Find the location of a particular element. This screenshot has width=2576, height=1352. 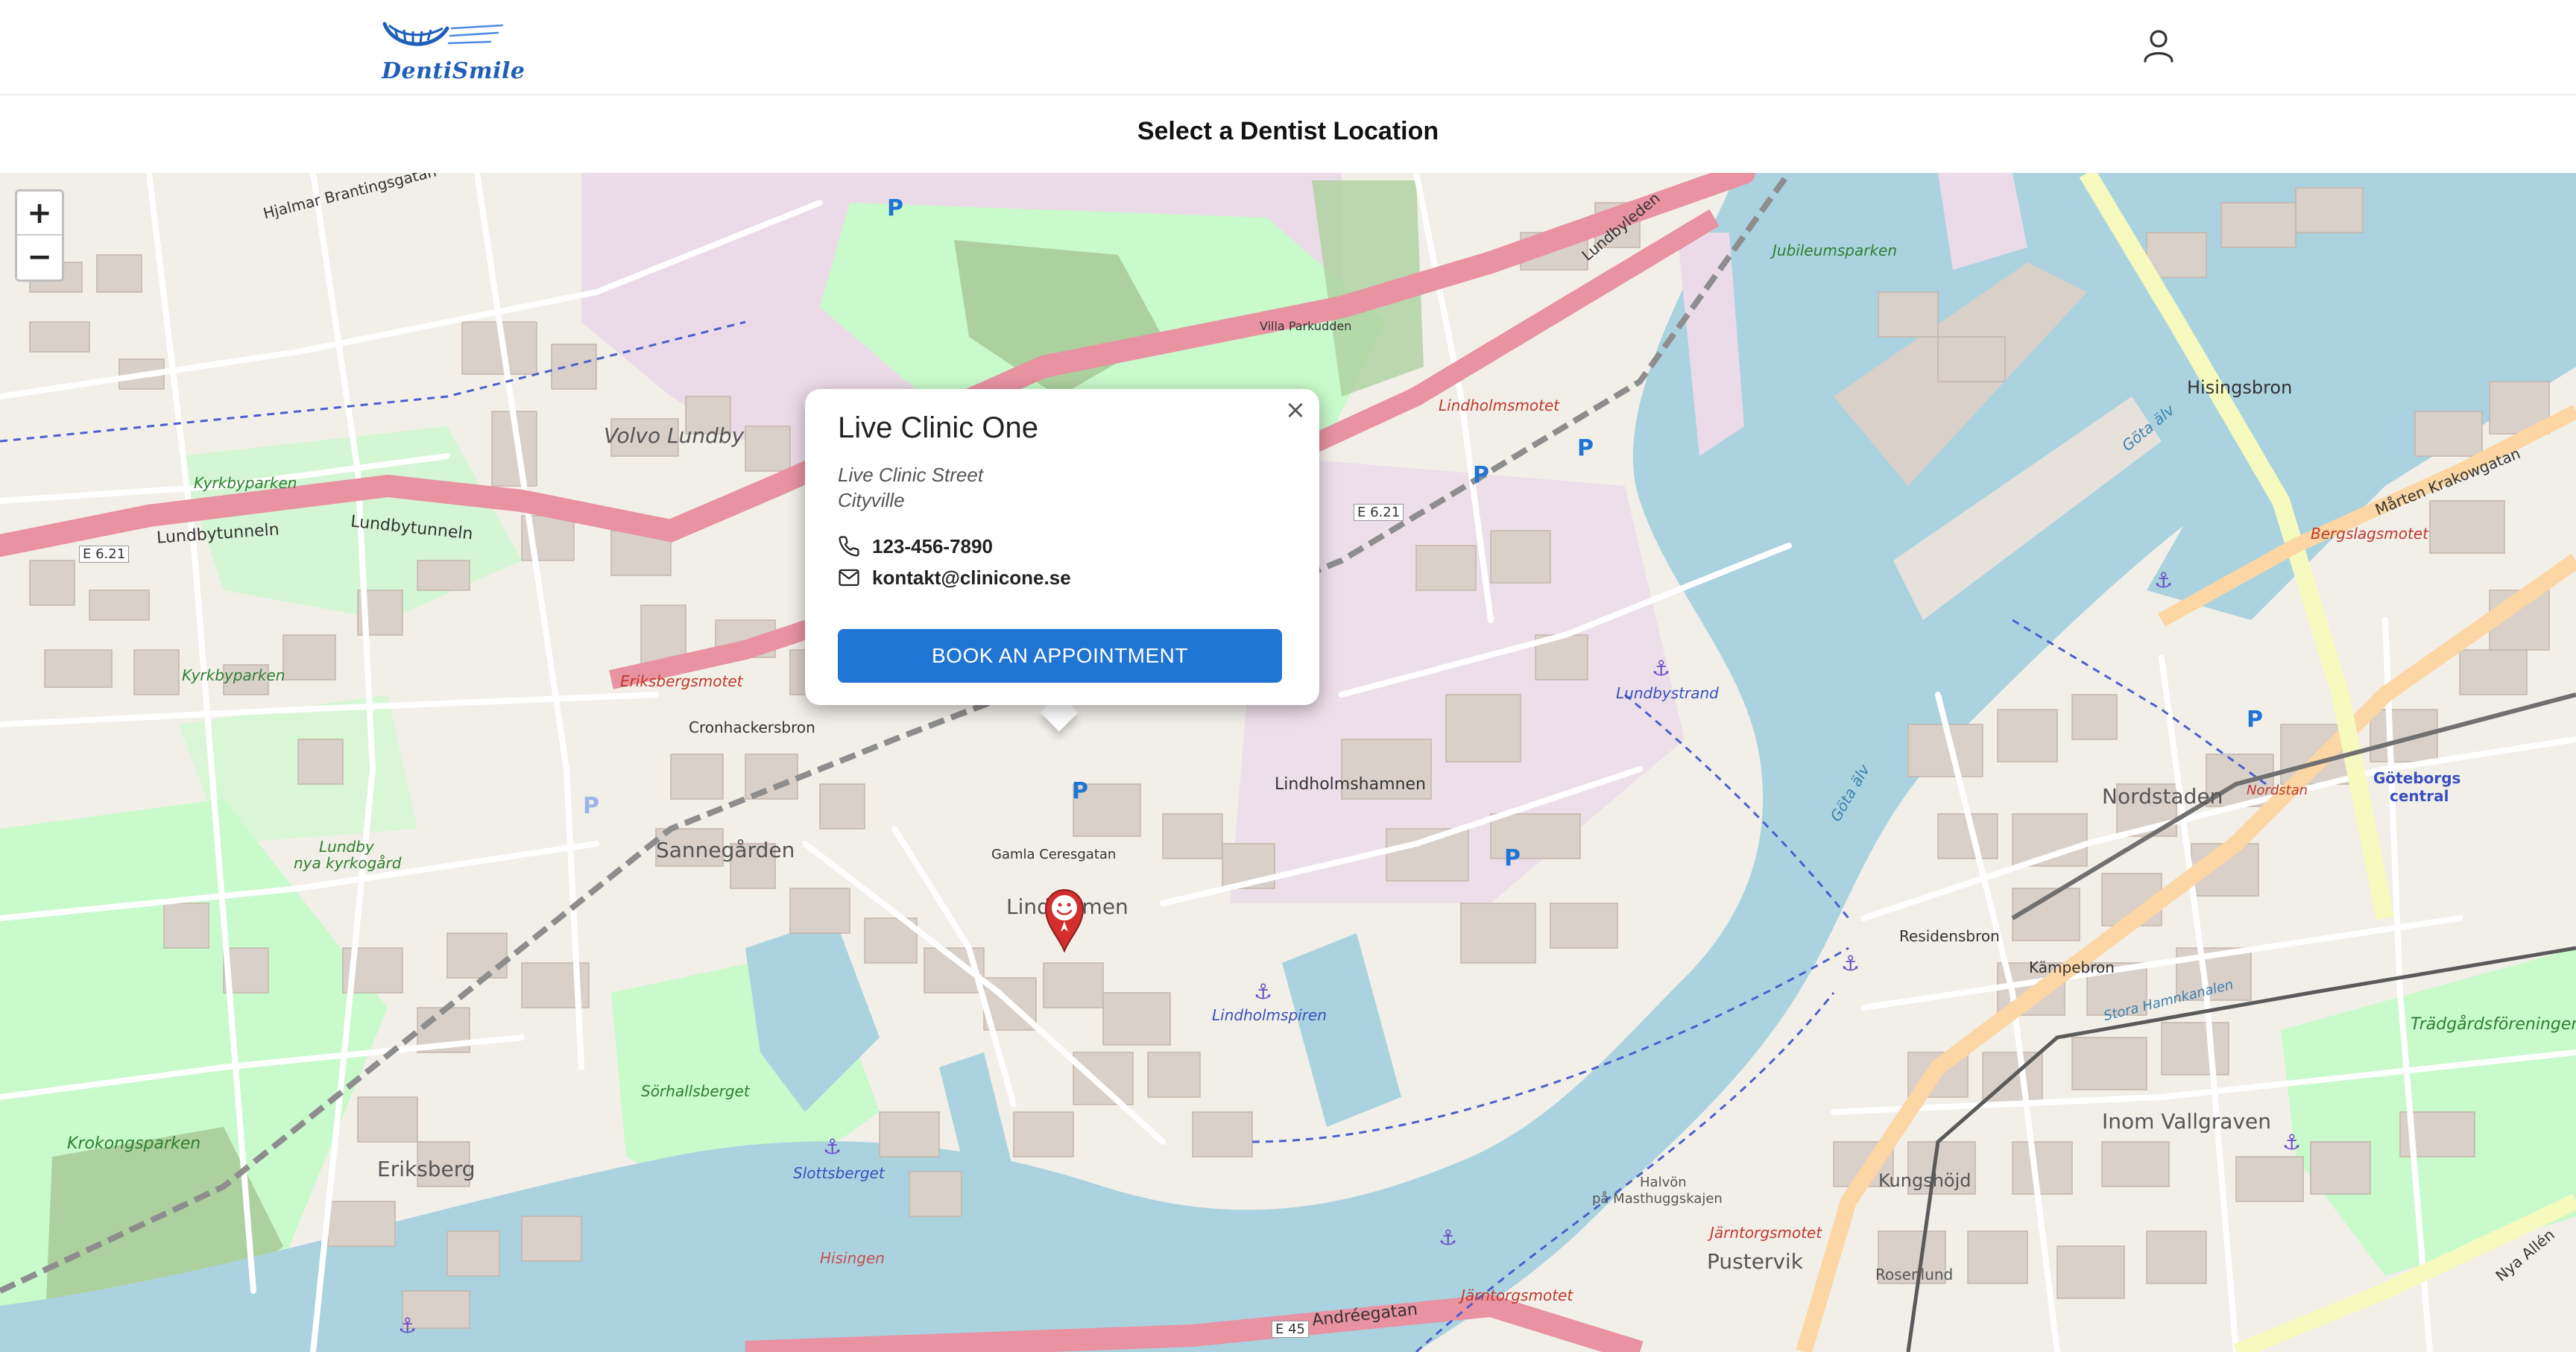

user-icon is located at coordinates (2158, 46).